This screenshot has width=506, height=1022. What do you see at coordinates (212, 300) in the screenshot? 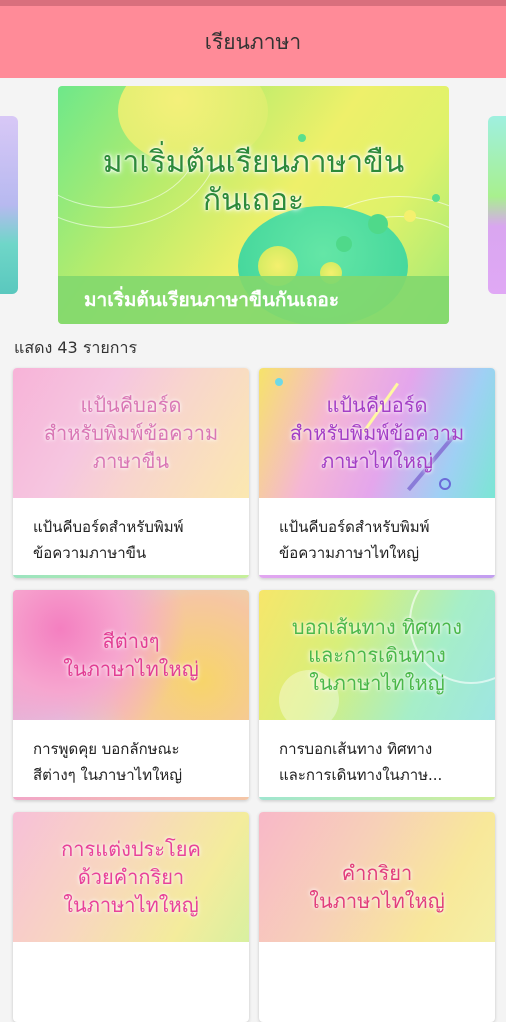
I see `banner-caption-text: มาเริ่มต้นเรียนภาษาขืนกันเถอะ` at bounding box center [212, 300].